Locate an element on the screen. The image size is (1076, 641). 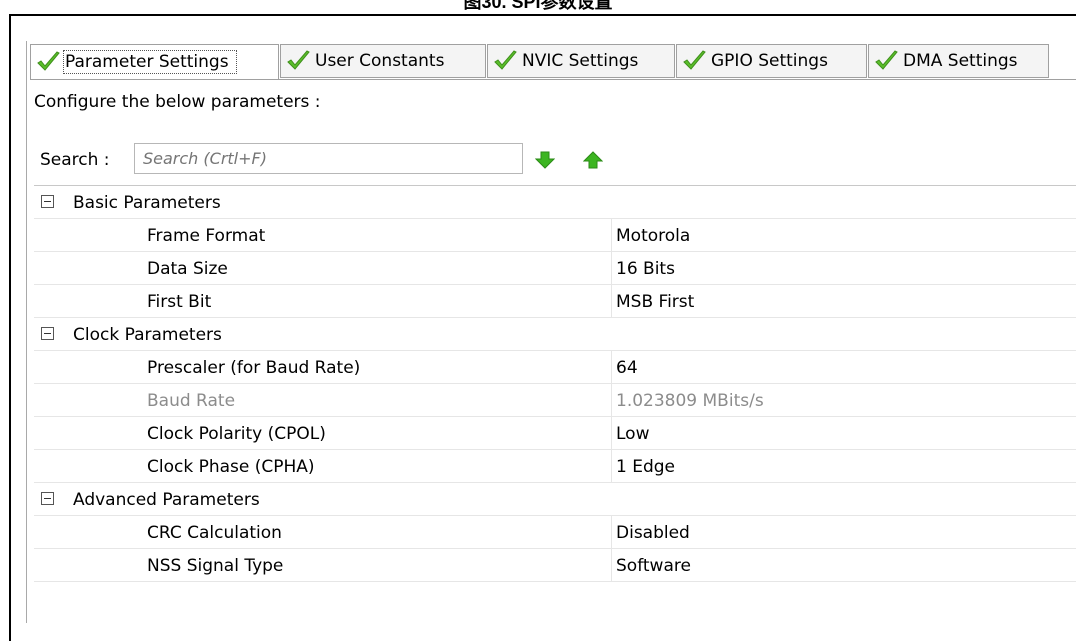
param-value: 16 Bits is located at coordinates (645, 269).